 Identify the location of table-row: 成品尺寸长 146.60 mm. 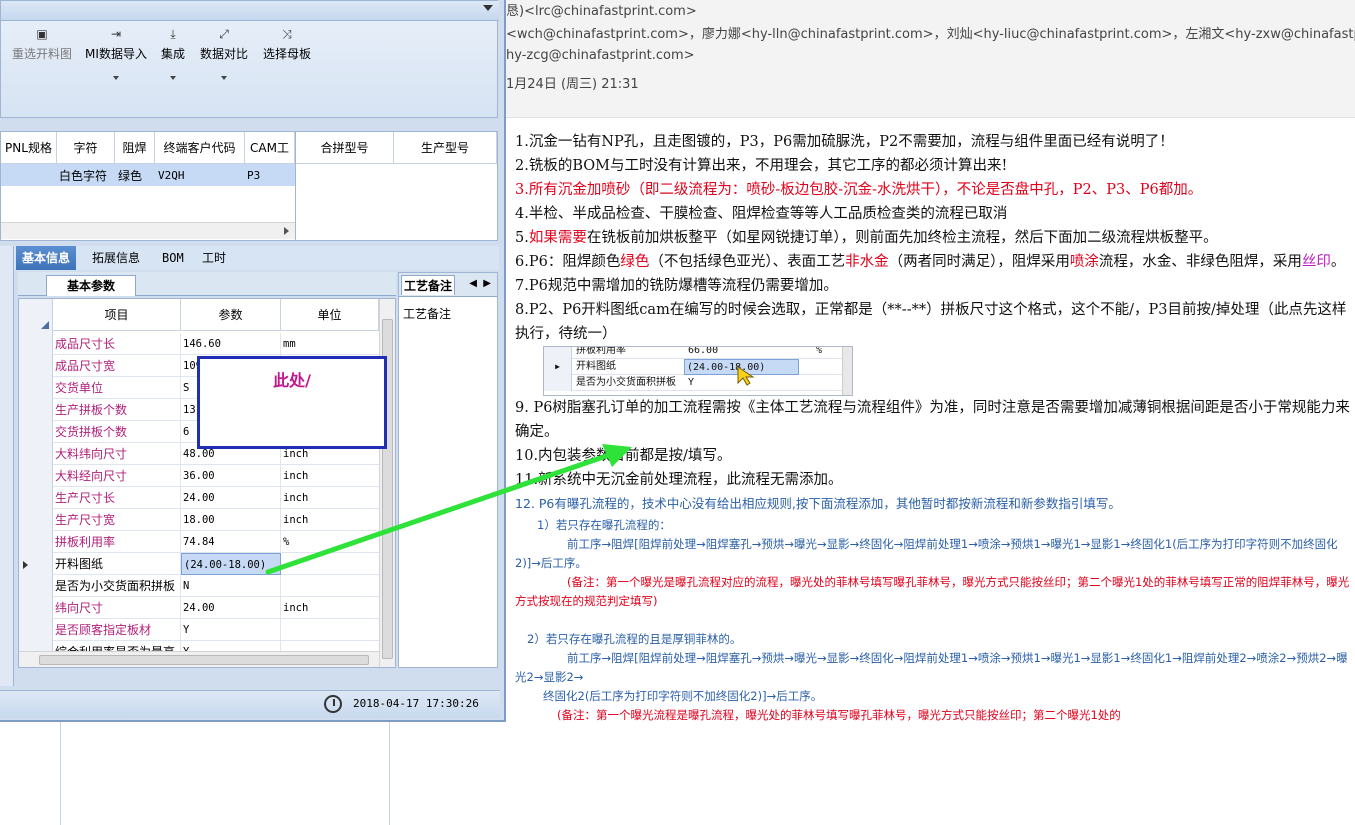
(216, 344).